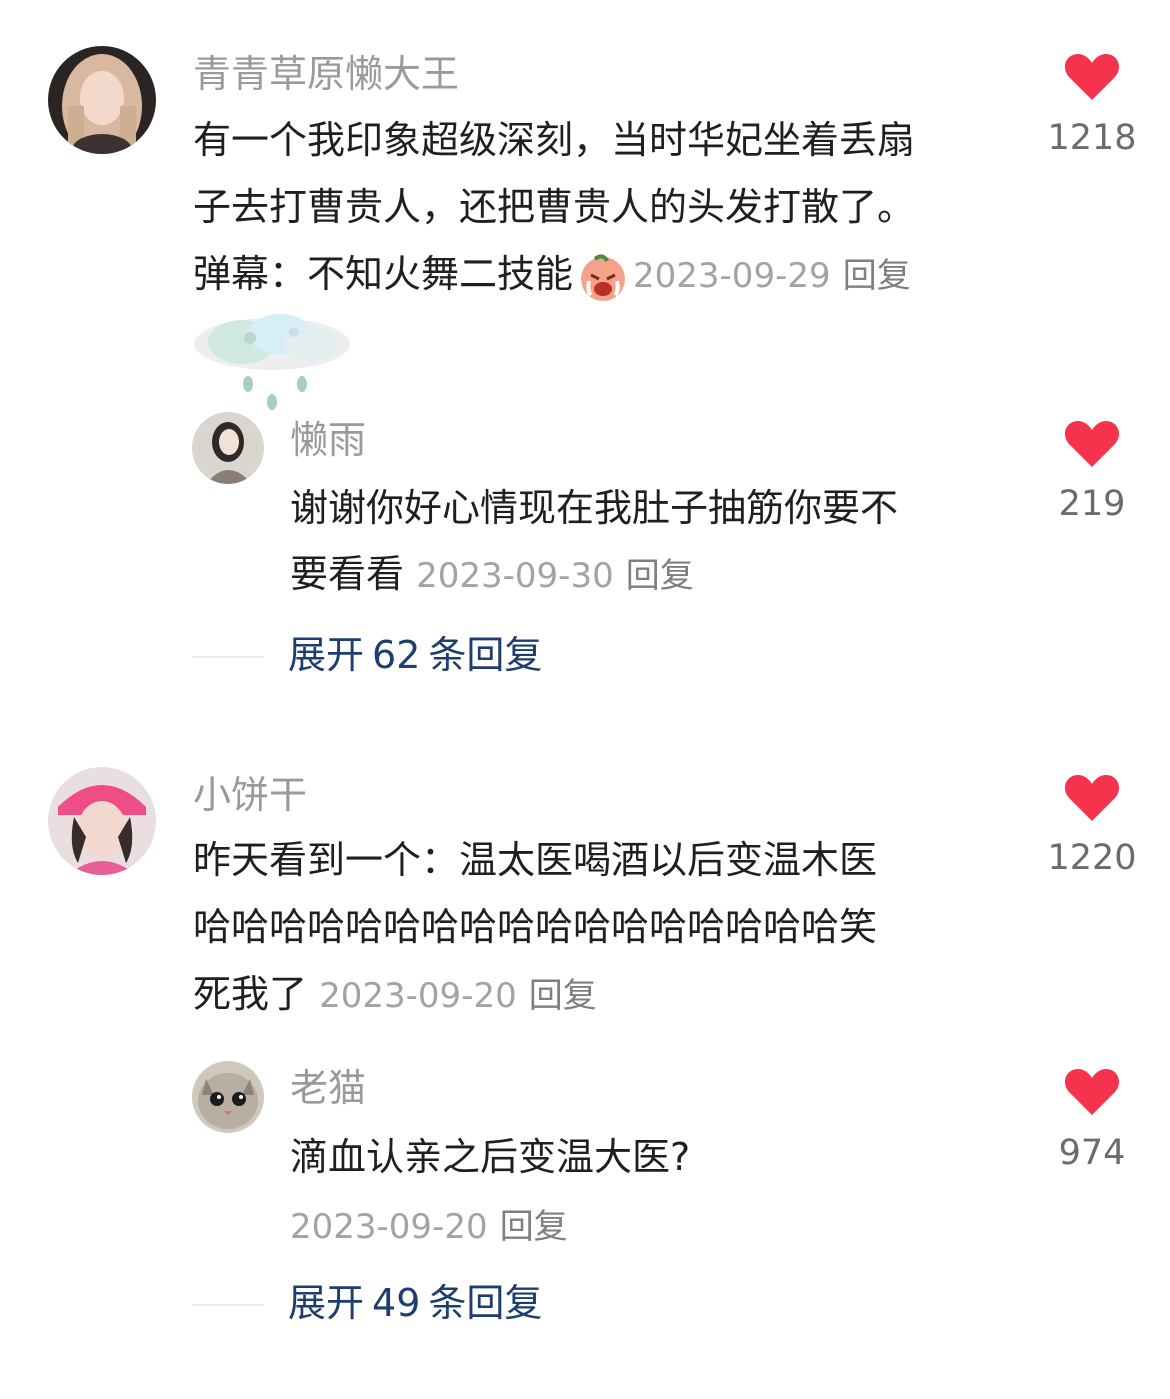  What do you see at coordinates (419, 1303) in the screenshot?
I see `expand-replies-button: 展开 49 条回复` at bounding box center [419, 1303].